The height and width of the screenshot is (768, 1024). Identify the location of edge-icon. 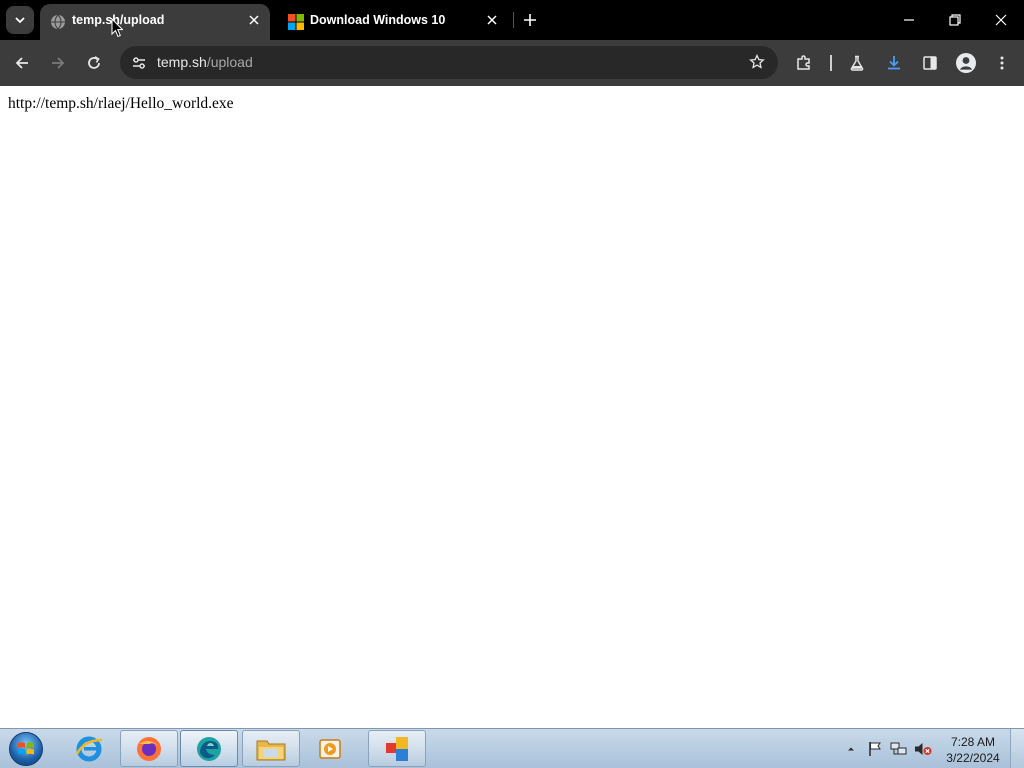
(209, 748).